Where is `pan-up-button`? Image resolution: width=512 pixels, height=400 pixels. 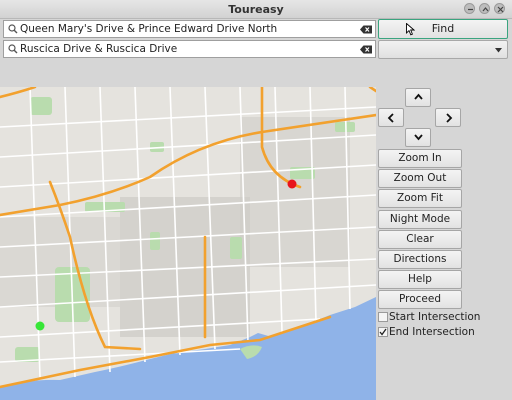 pan-up-button is located at coordinates (418, 97).